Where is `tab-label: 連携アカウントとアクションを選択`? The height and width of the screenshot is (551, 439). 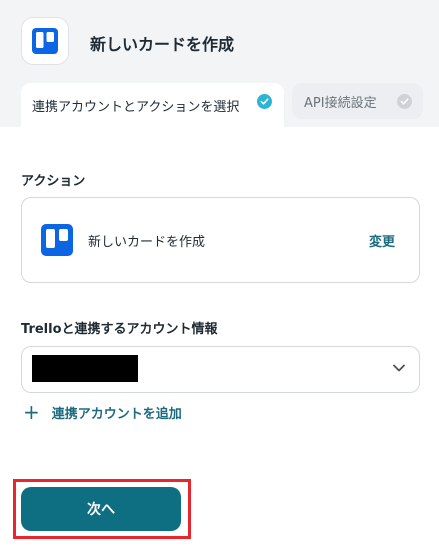 tab-label: 連携アカウントとアクションを選択 is located at coordinates (136, 107).